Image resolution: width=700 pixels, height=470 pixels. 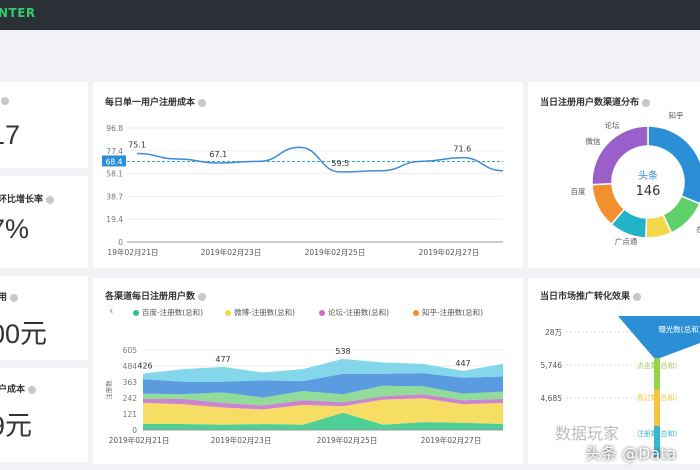 I want to click on brand-logo-text: NTER, so click(x=18, y=13).